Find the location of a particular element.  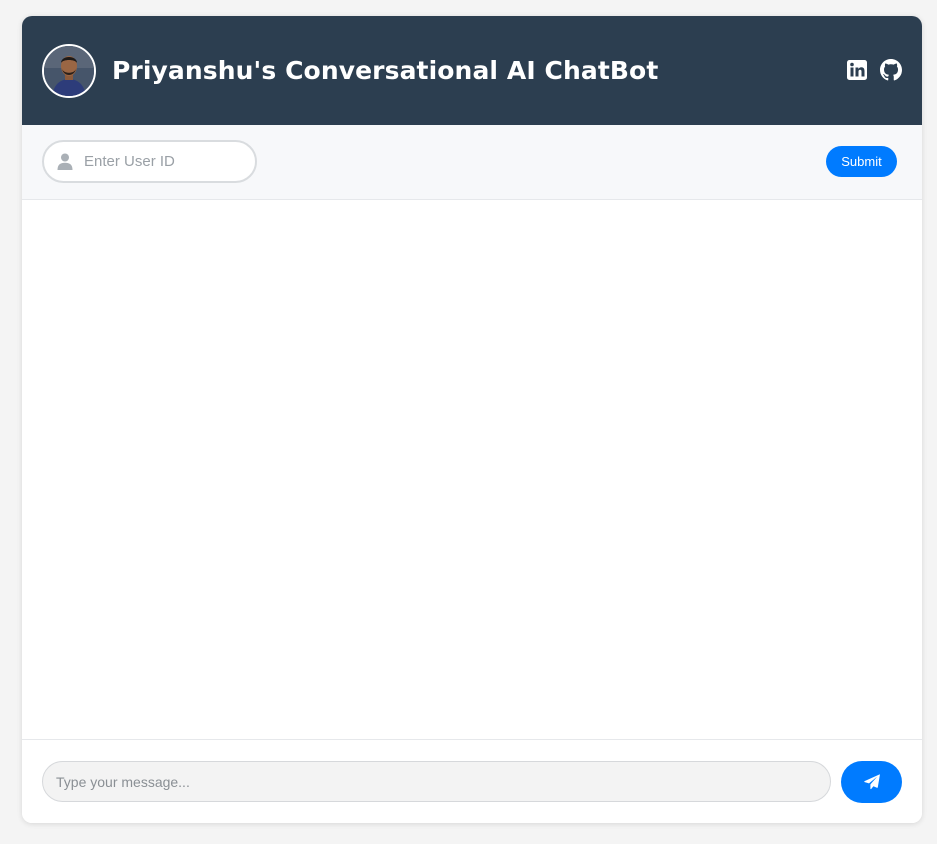

send-button is located at coordinates (871, 782).